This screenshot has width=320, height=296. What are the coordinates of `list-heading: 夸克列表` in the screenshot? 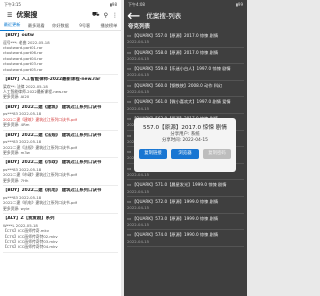 It's located at (139, 27).